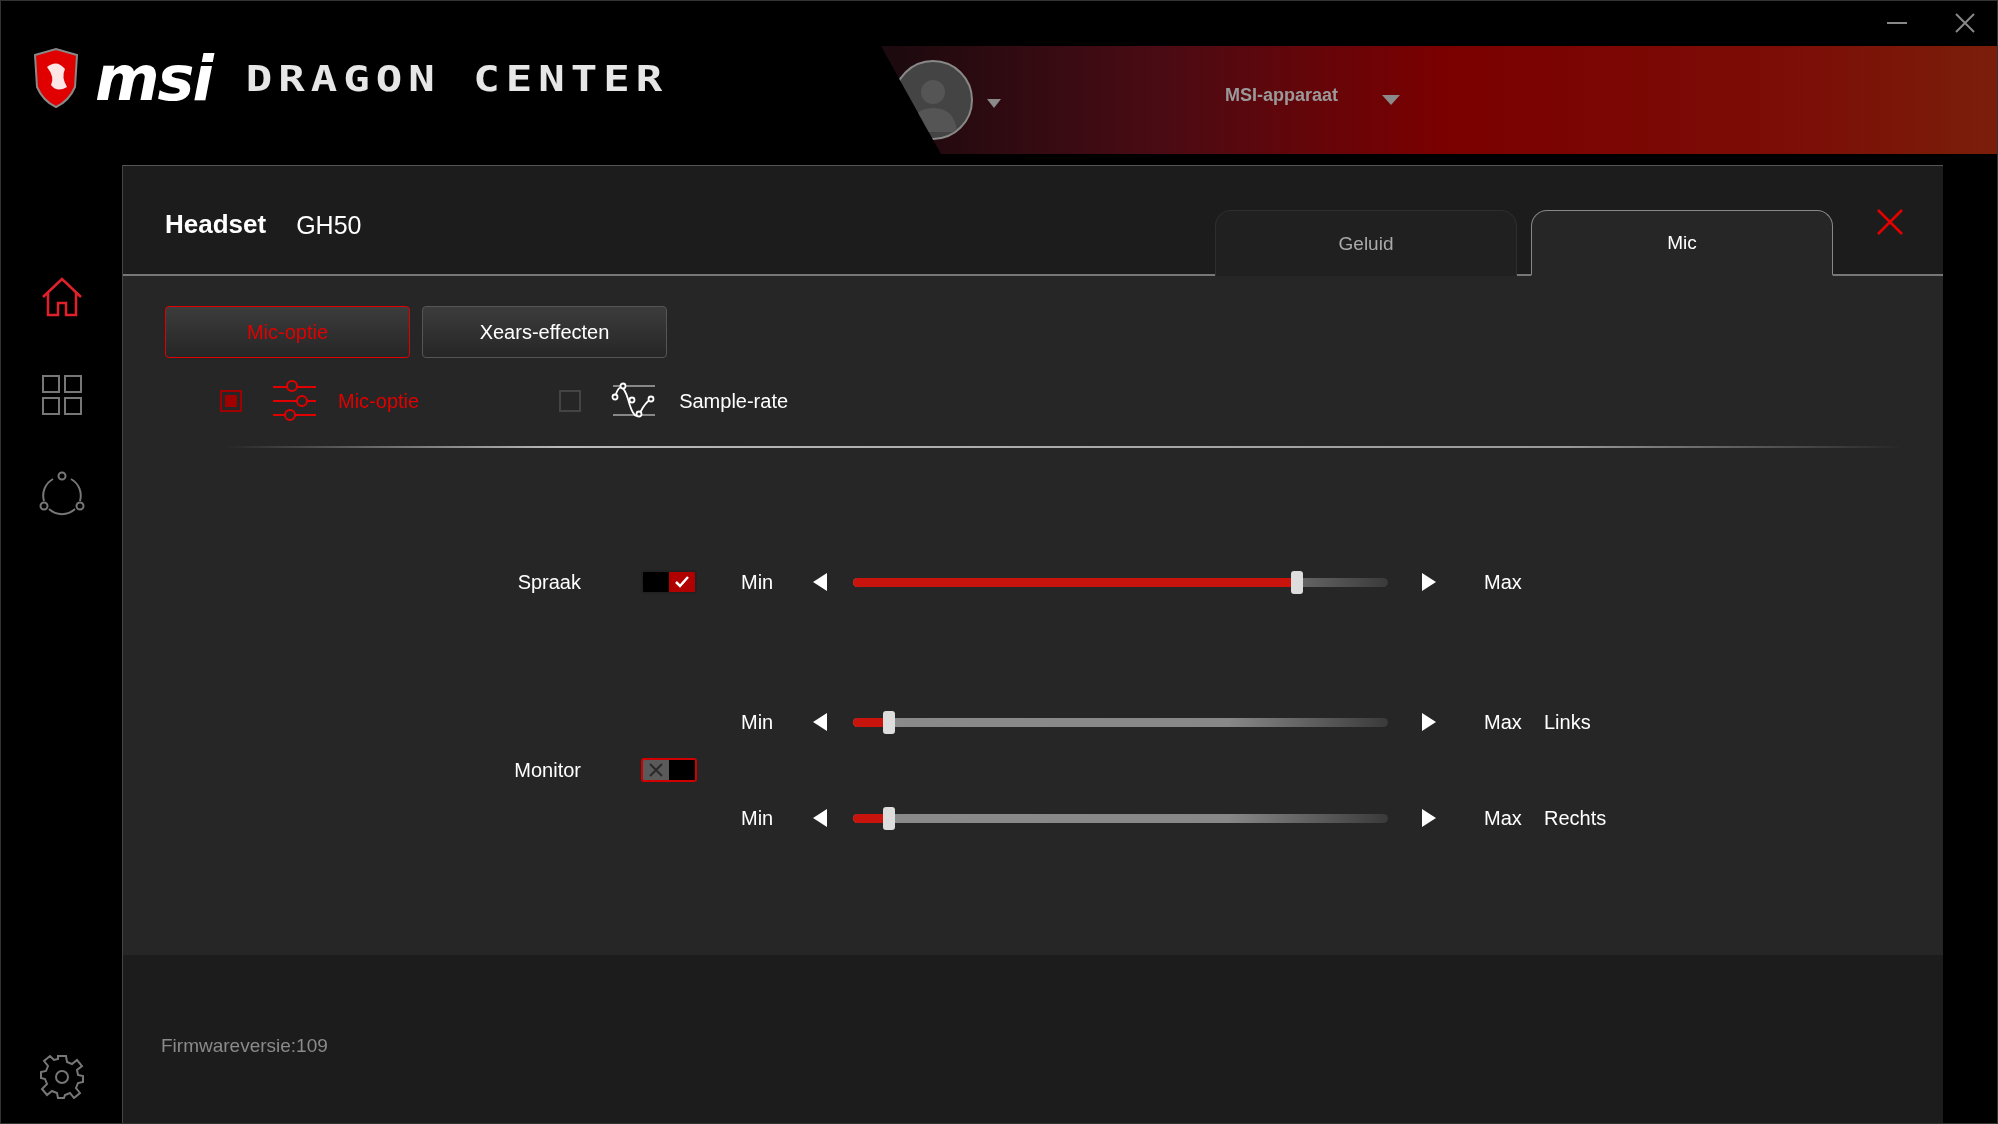 This screenshot has height=1124, width=1998. I want to click on network-icon, so click(61, 494).